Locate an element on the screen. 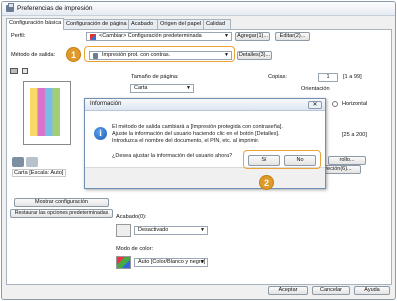 This screenshot has width=397, height=301. preview-printer-icon is located at coordinates (14, 71).